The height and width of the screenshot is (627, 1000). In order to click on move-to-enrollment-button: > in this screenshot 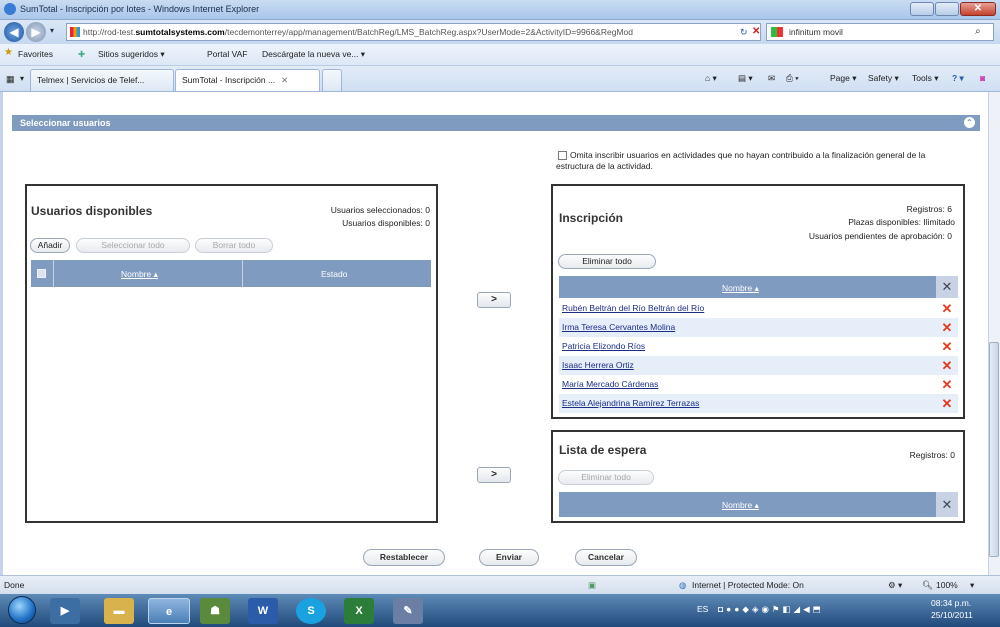, I will do `click(494, 300)`.